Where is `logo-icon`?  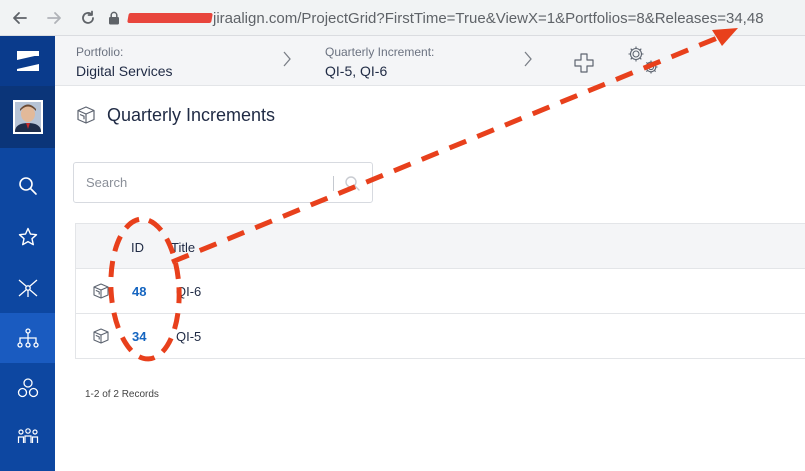 logo-icon is located at coordinates (27, 61).